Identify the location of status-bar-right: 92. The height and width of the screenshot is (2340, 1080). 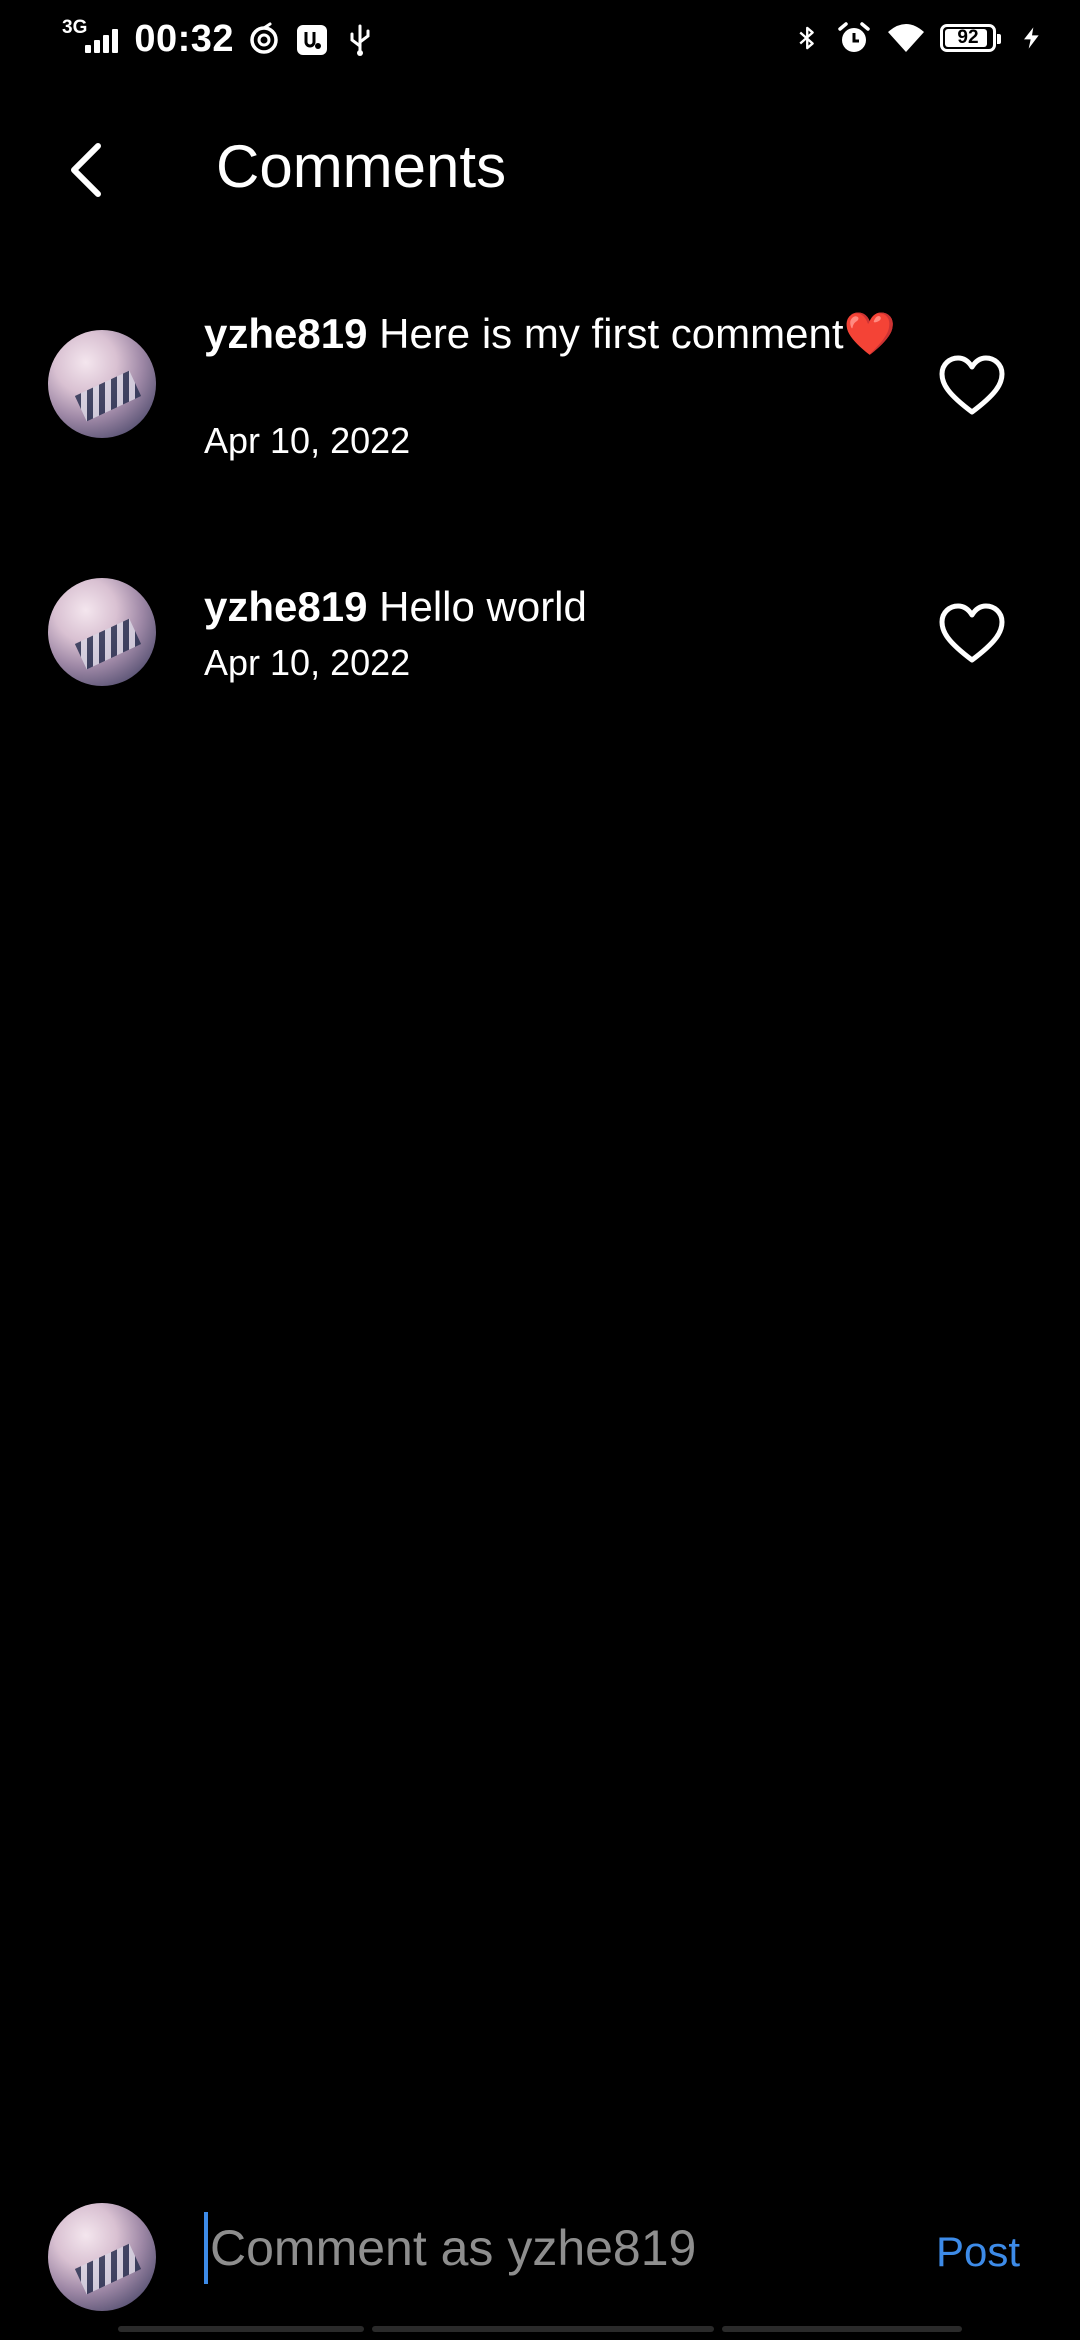
(919, 38).